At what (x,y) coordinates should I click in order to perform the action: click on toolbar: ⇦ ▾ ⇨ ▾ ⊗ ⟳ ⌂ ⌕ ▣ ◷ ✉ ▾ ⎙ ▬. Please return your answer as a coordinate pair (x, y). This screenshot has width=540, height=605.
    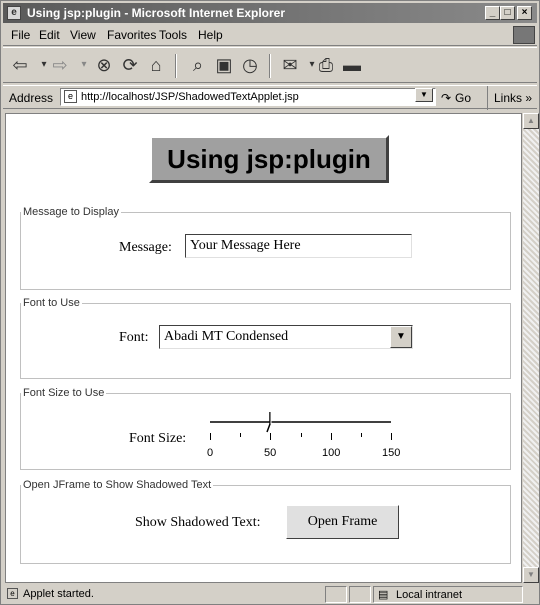
    Looking at the image, I should click on (270, 65).